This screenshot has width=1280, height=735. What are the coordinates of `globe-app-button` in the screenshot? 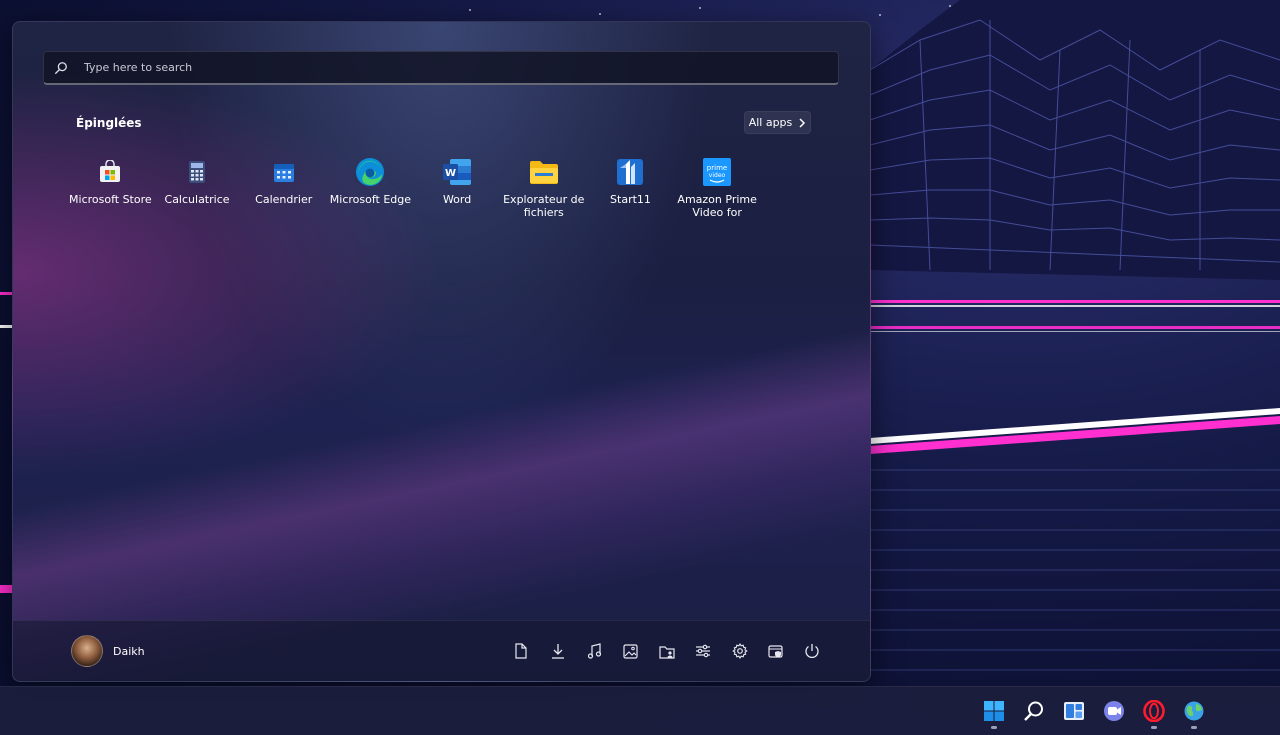 It's located at (1194, 712).